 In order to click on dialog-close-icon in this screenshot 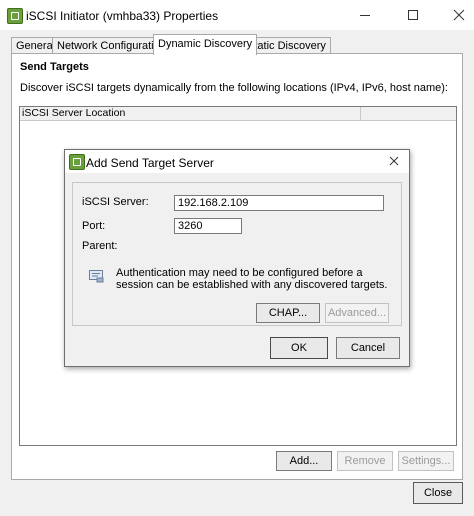, I will do `click(394, 161)`.